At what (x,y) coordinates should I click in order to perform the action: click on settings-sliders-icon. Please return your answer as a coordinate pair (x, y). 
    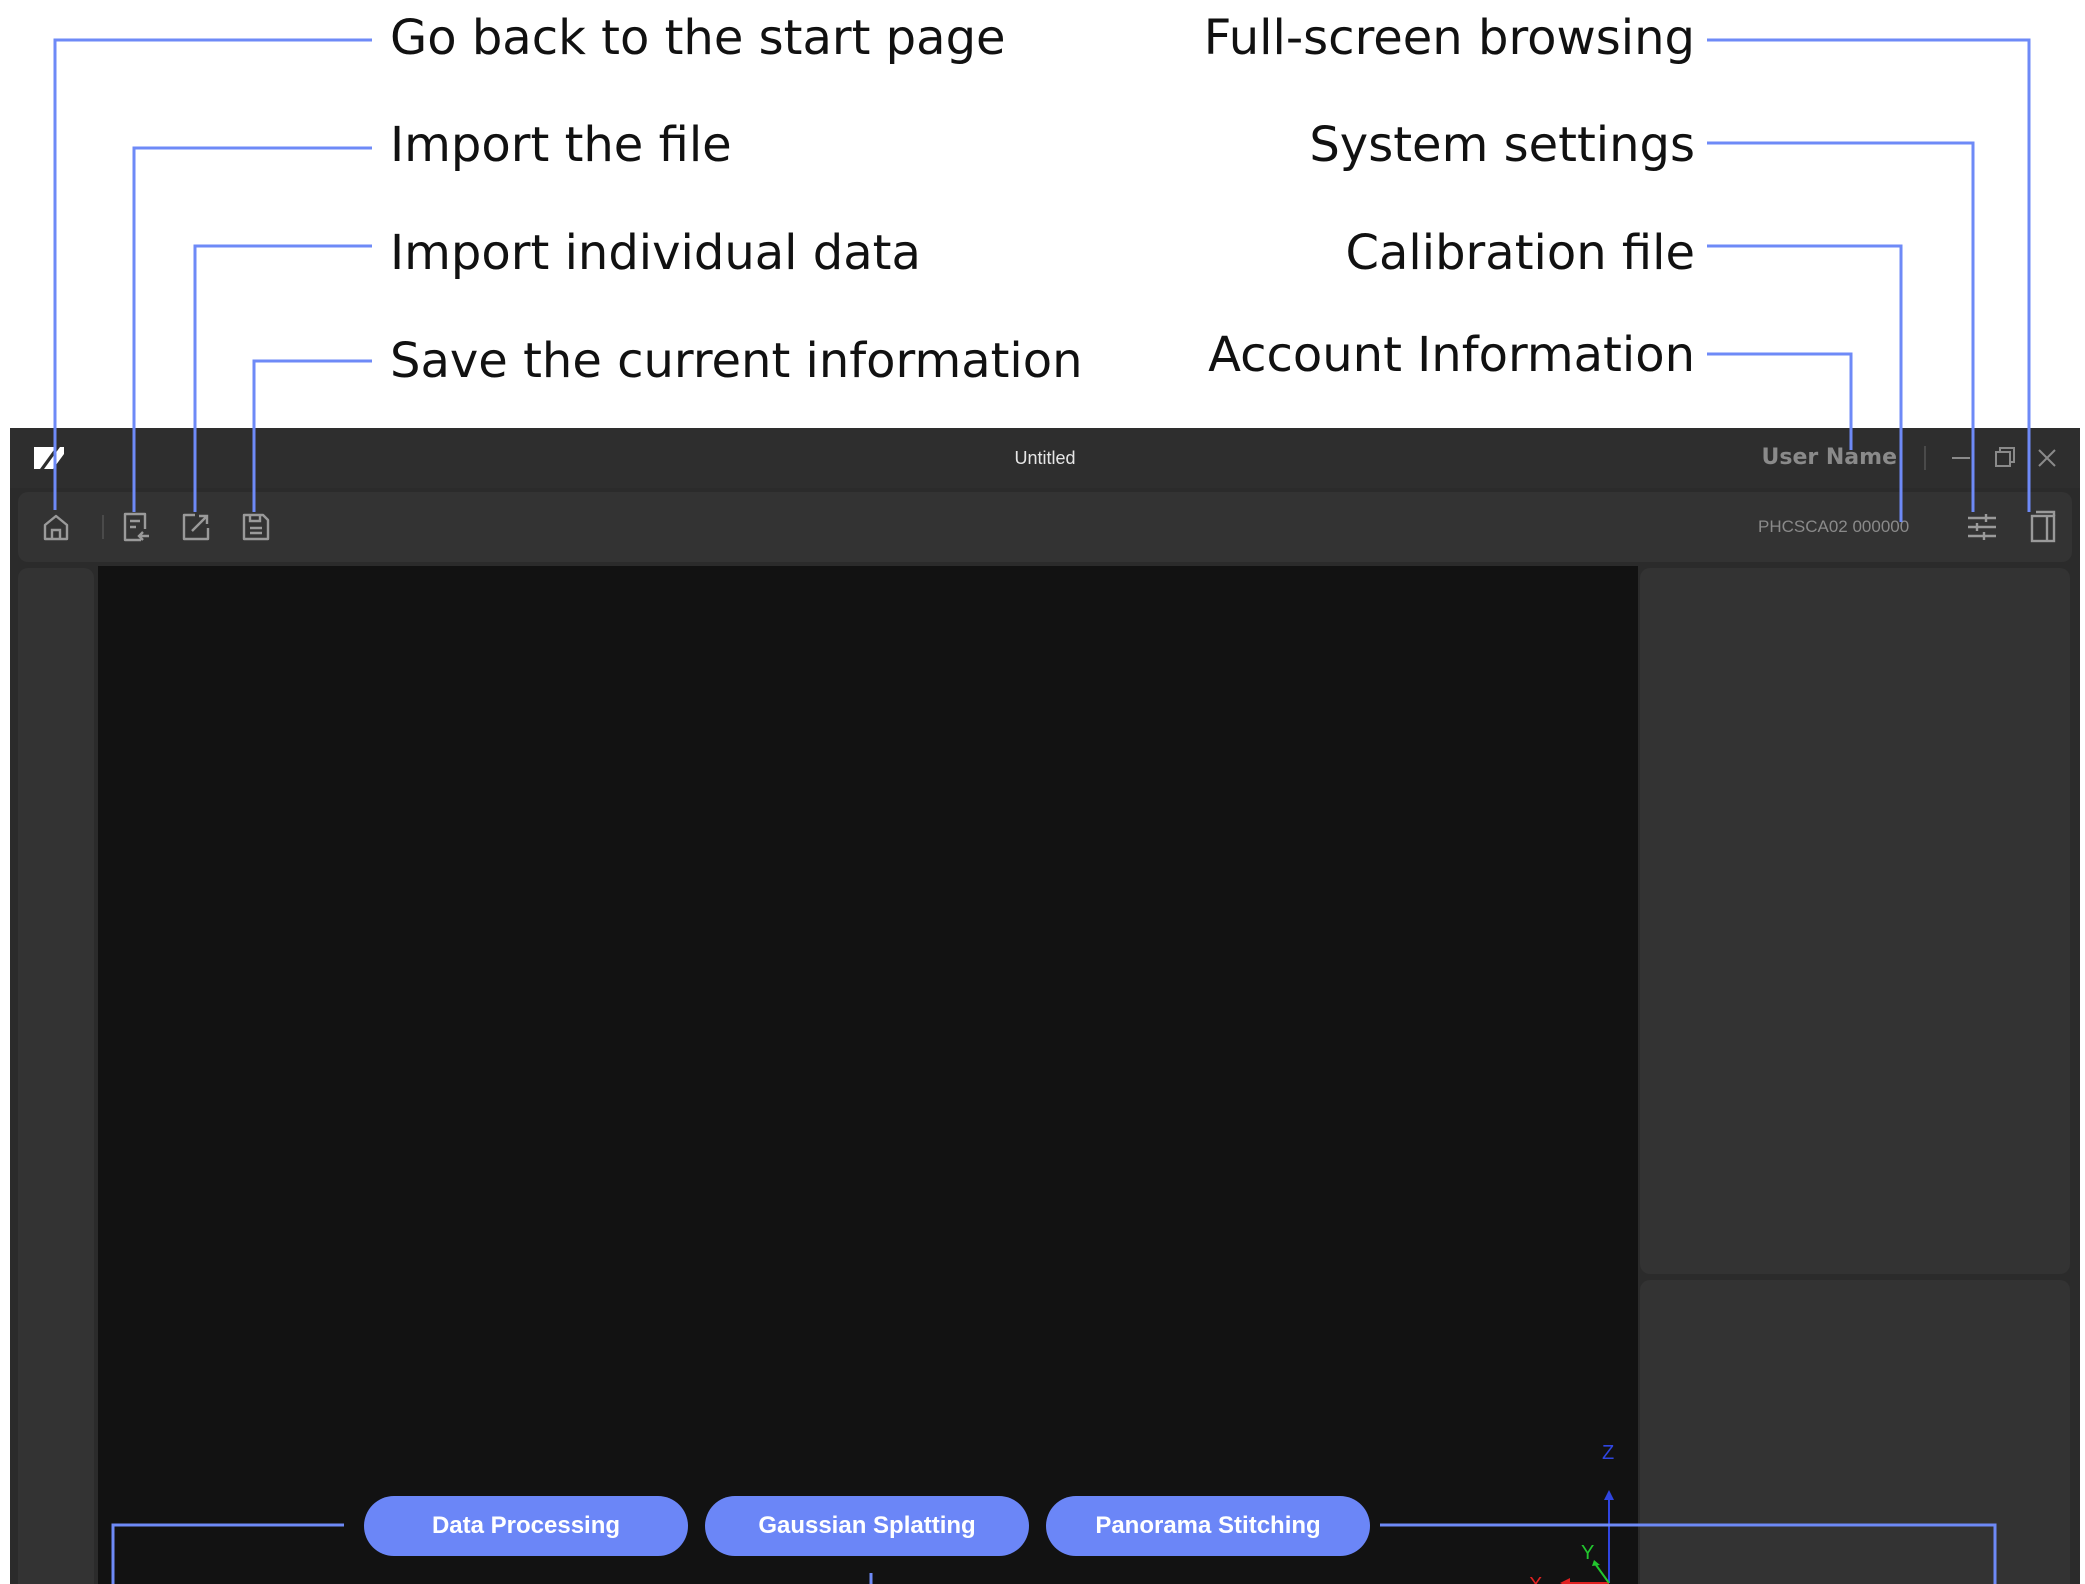
    Looking at the image, I should click on (1982, 527).